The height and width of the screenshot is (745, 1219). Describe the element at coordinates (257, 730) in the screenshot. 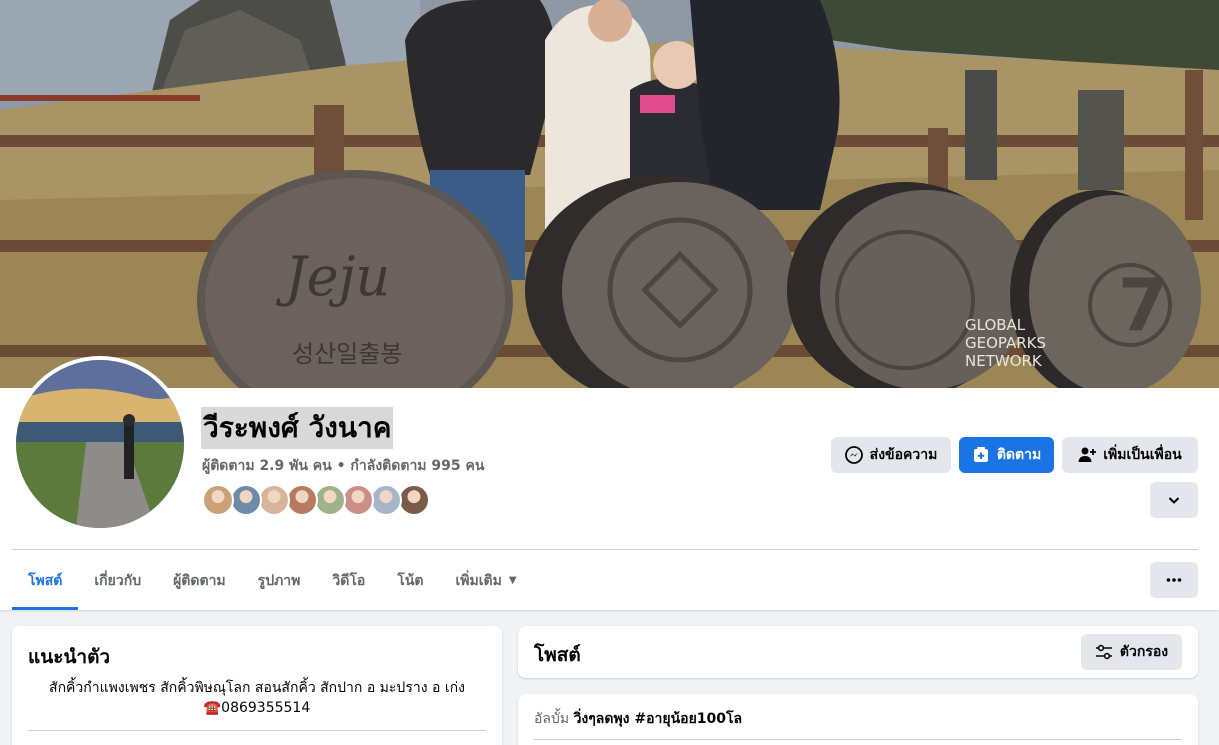

I see `intro-divider` at that location.